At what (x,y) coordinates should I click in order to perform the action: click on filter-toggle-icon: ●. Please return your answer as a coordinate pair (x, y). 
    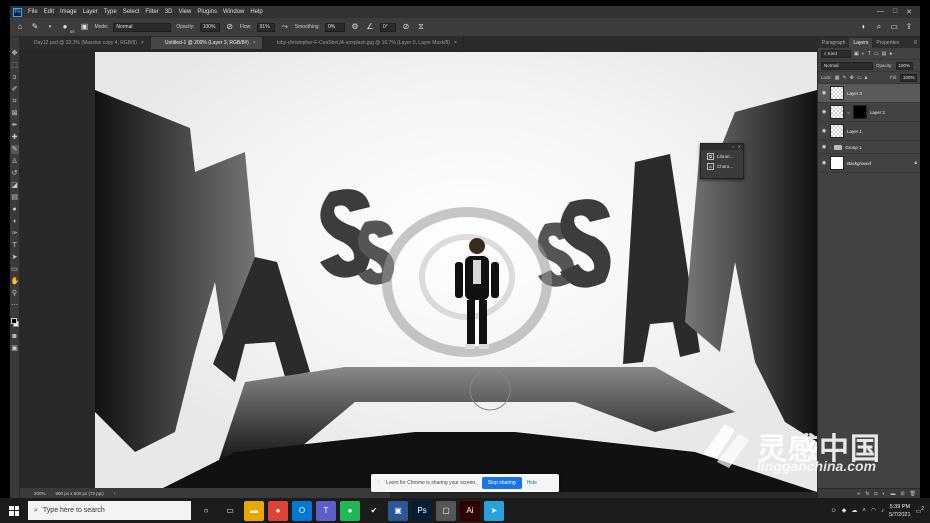
    Looking at the image, I should click on (890, 54).